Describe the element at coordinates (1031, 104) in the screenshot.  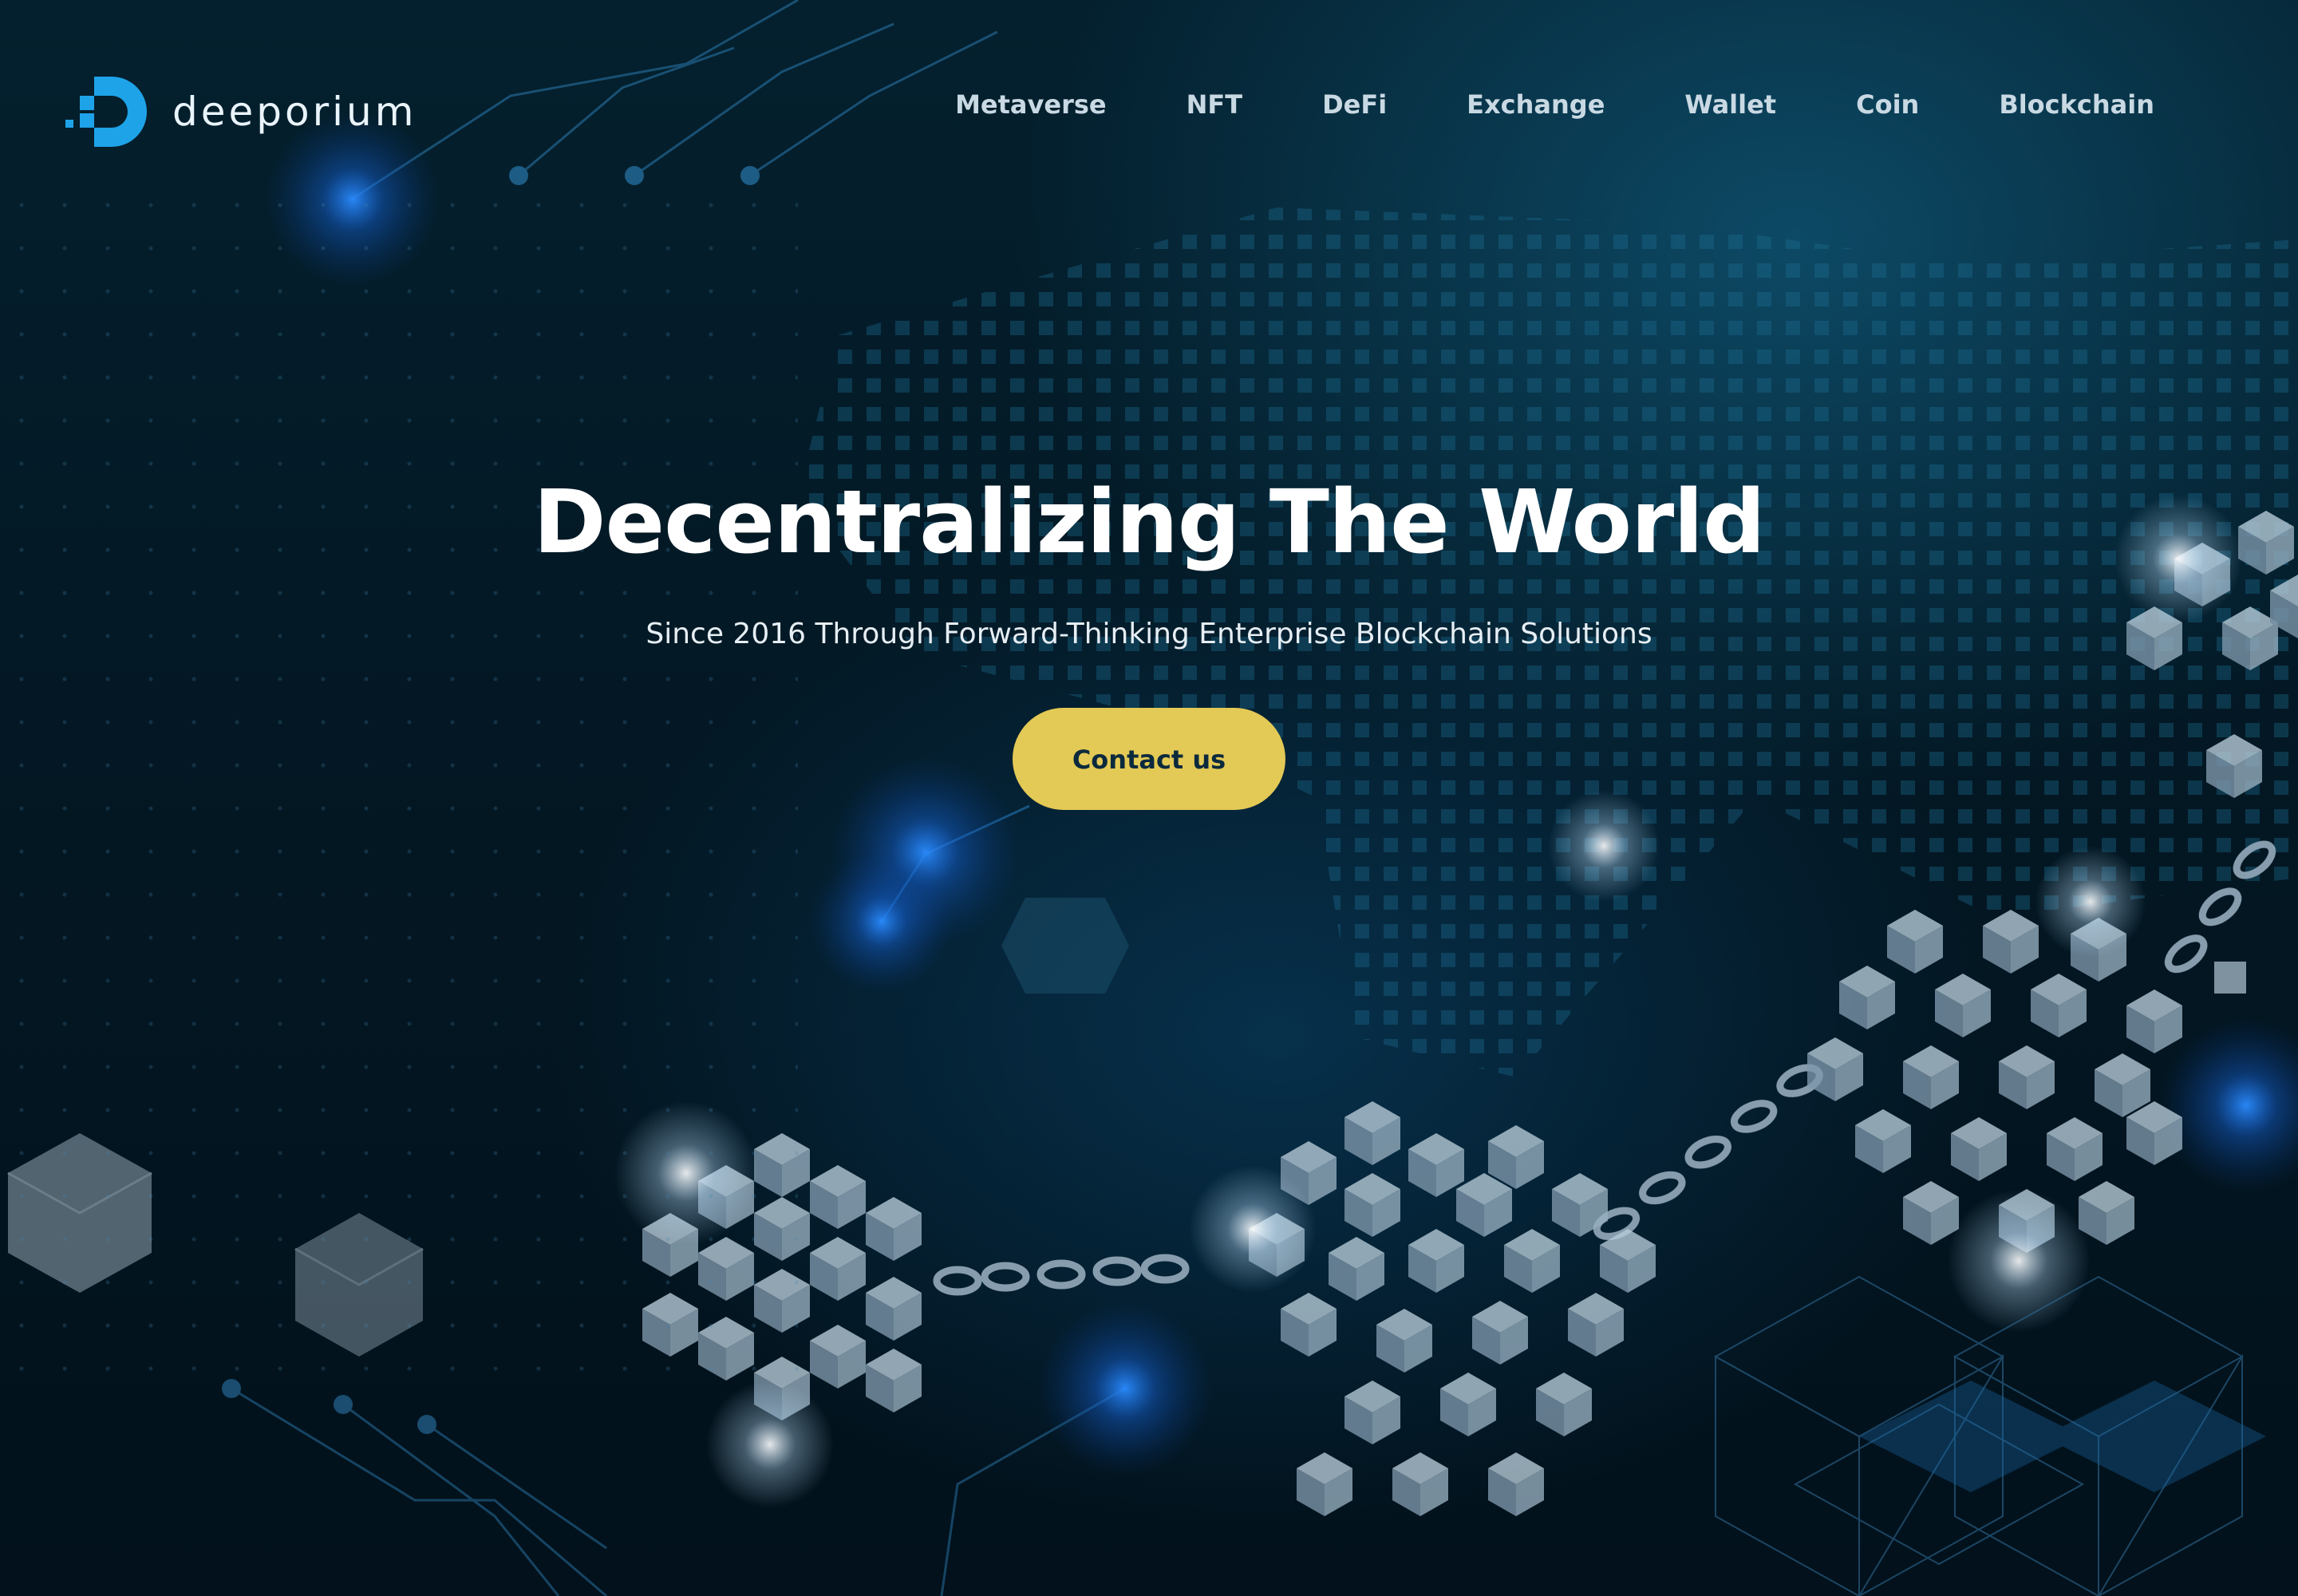
I see `nav-item-metaverse: Metaverse` at that location.